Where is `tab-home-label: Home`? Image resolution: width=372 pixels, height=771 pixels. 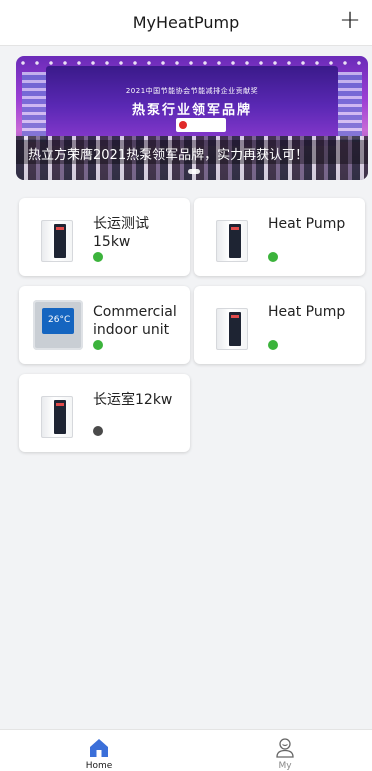 tab-home-label: Home is located at coordinates (99, 766).